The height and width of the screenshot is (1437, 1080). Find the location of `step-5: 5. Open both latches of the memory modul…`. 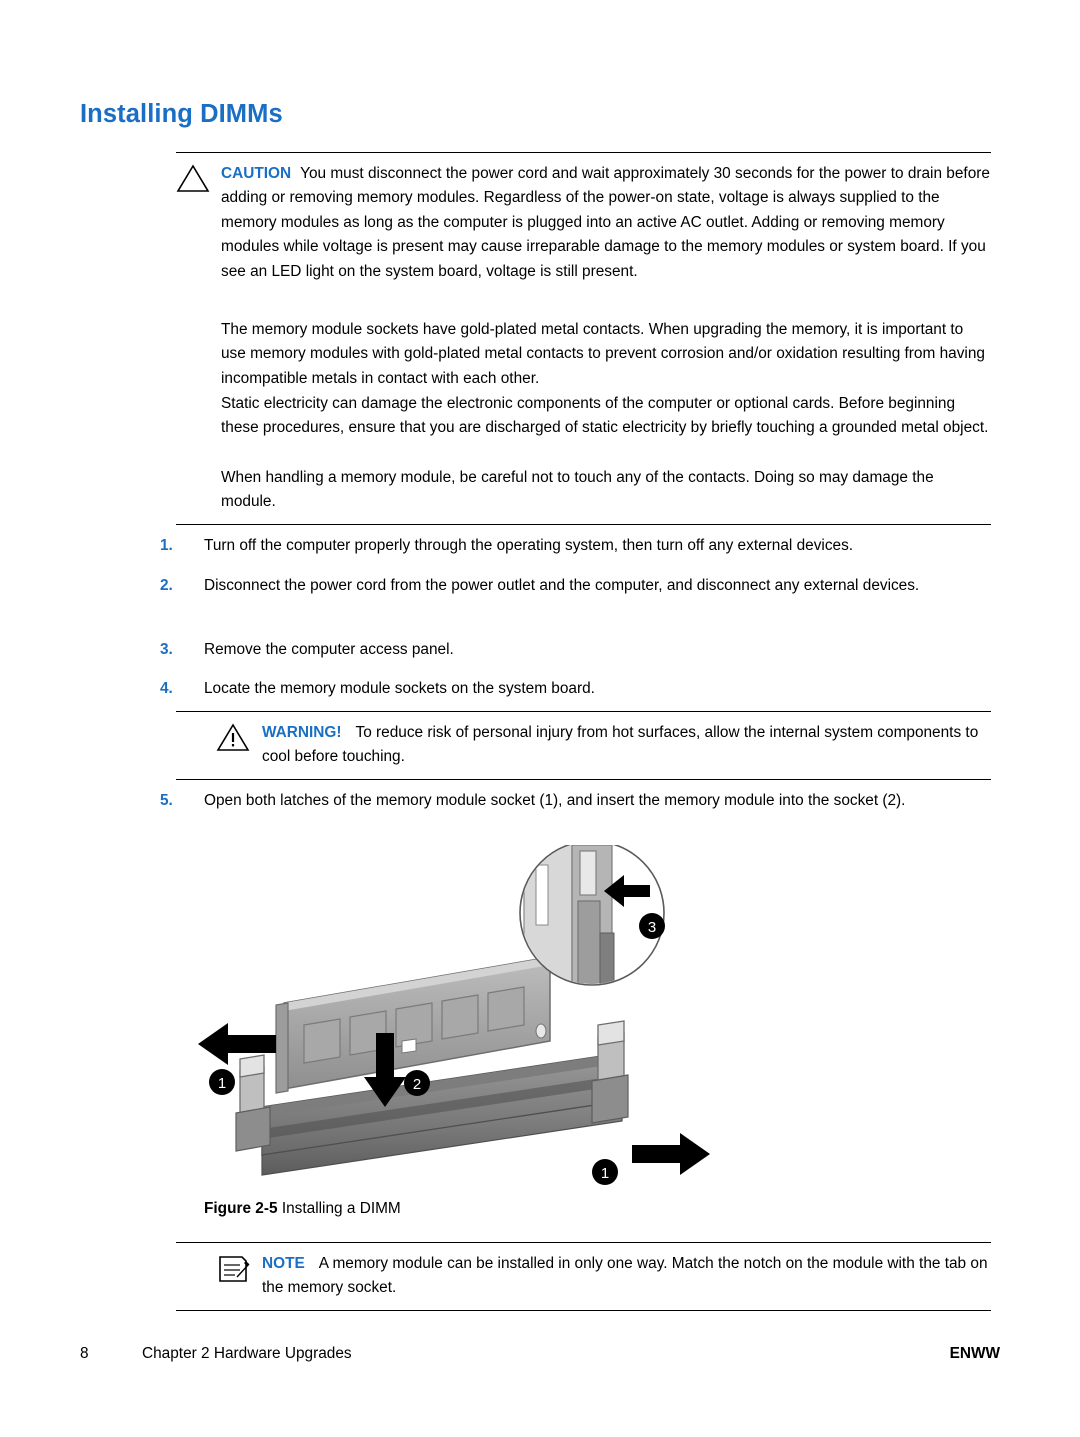

step-5: 5. Open both latches of the memory modul… is located at coordinates (577, 801).